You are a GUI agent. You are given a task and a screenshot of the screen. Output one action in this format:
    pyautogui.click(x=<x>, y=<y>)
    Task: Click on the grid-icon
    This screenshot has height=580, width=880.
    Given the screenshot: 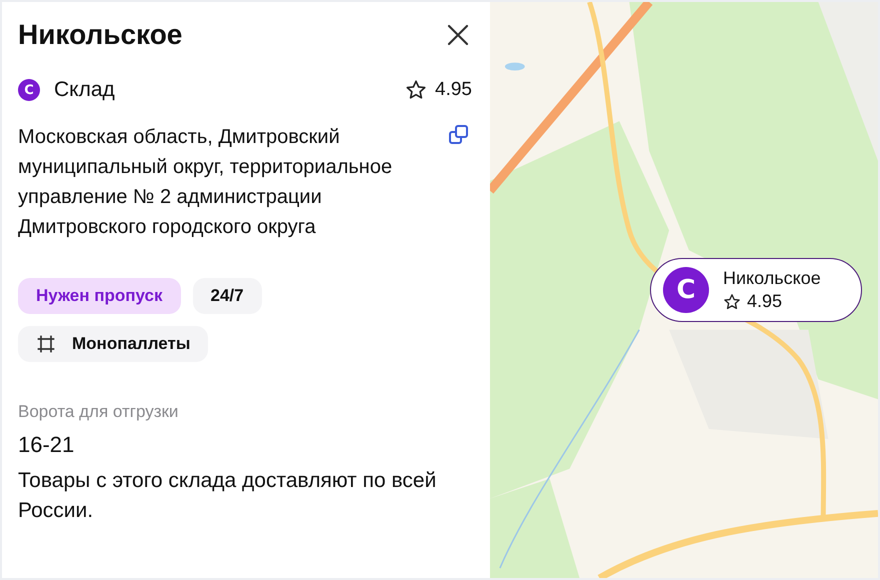 What is the action you would take?
    pyautogui.click(x=46, y=344)
    